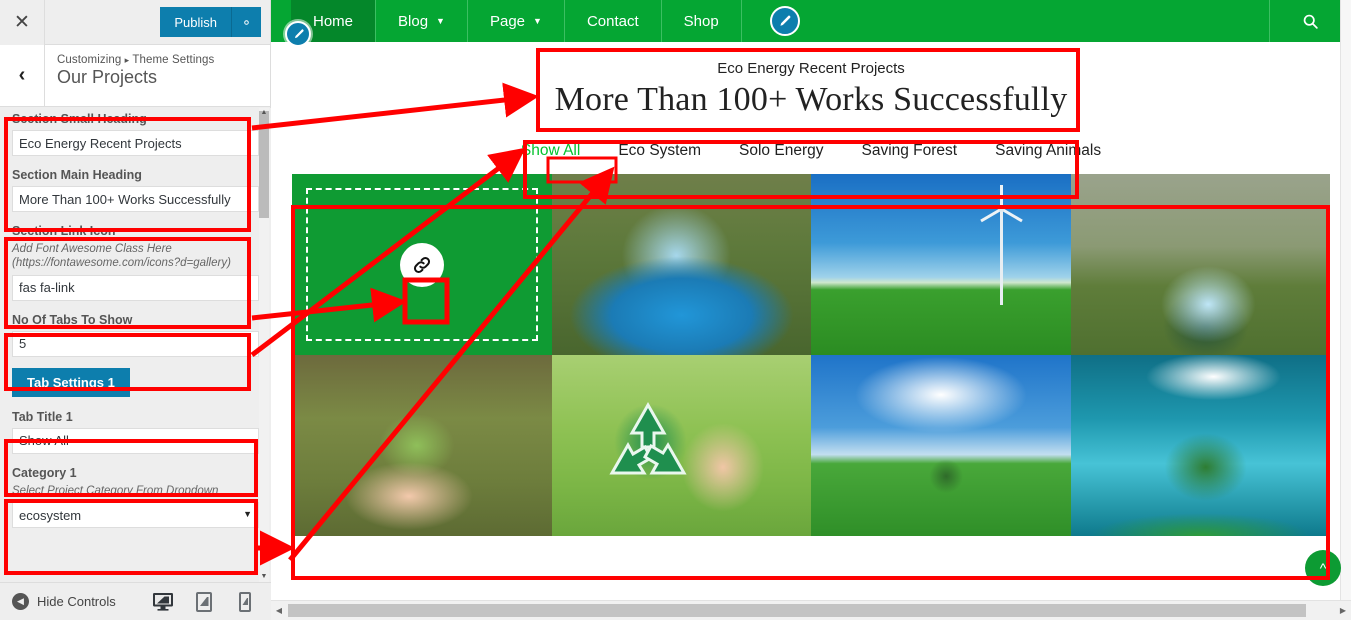 The height and width of the screenshot is (620, 1351). Describe the element at coordinates (115, 490) in the screenshot. I see `control-description: Select Project Category From Dropdown` at that location.